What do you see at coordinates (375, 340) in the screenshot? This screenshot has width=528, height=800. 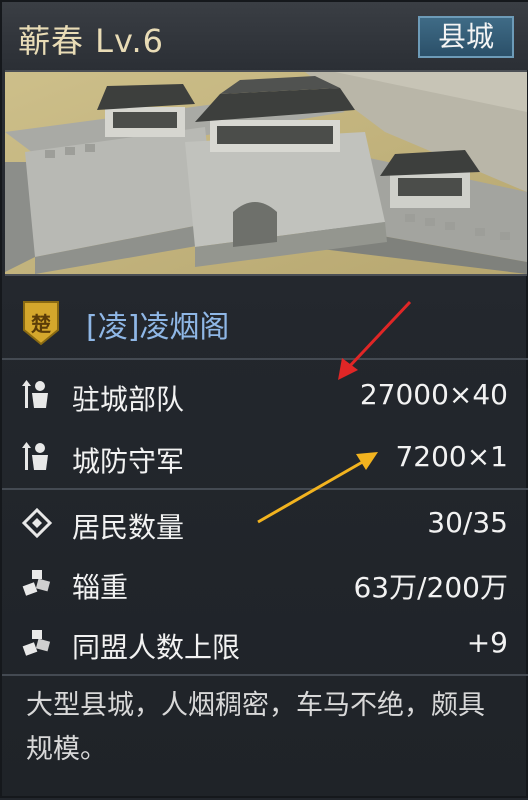 I see `red-arrow-icon` at bounding box center [375, 340].